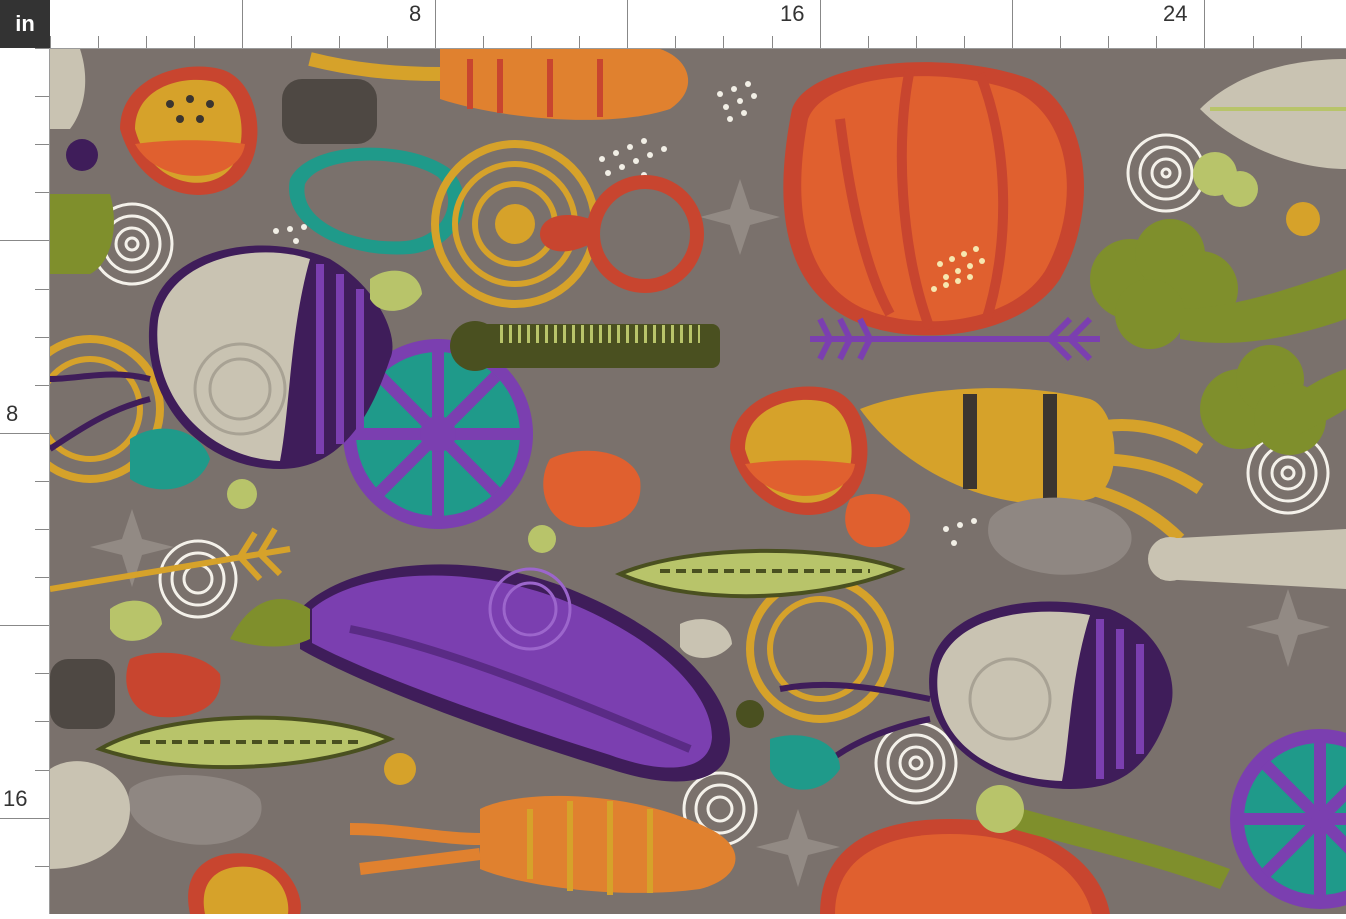  Describe the element at coordinates (792, 13) in the screenshot. I see `ruler-top-label-16: 16` at that location.